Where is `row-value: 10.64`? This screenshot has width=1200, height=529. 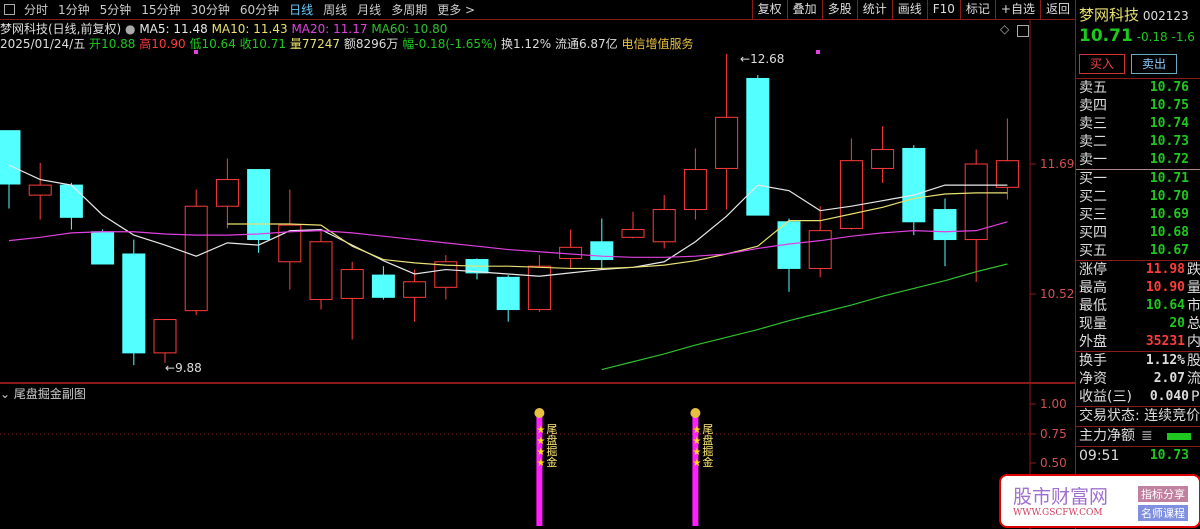 row-value: 10.64 is located at coordinates (1165, 305).